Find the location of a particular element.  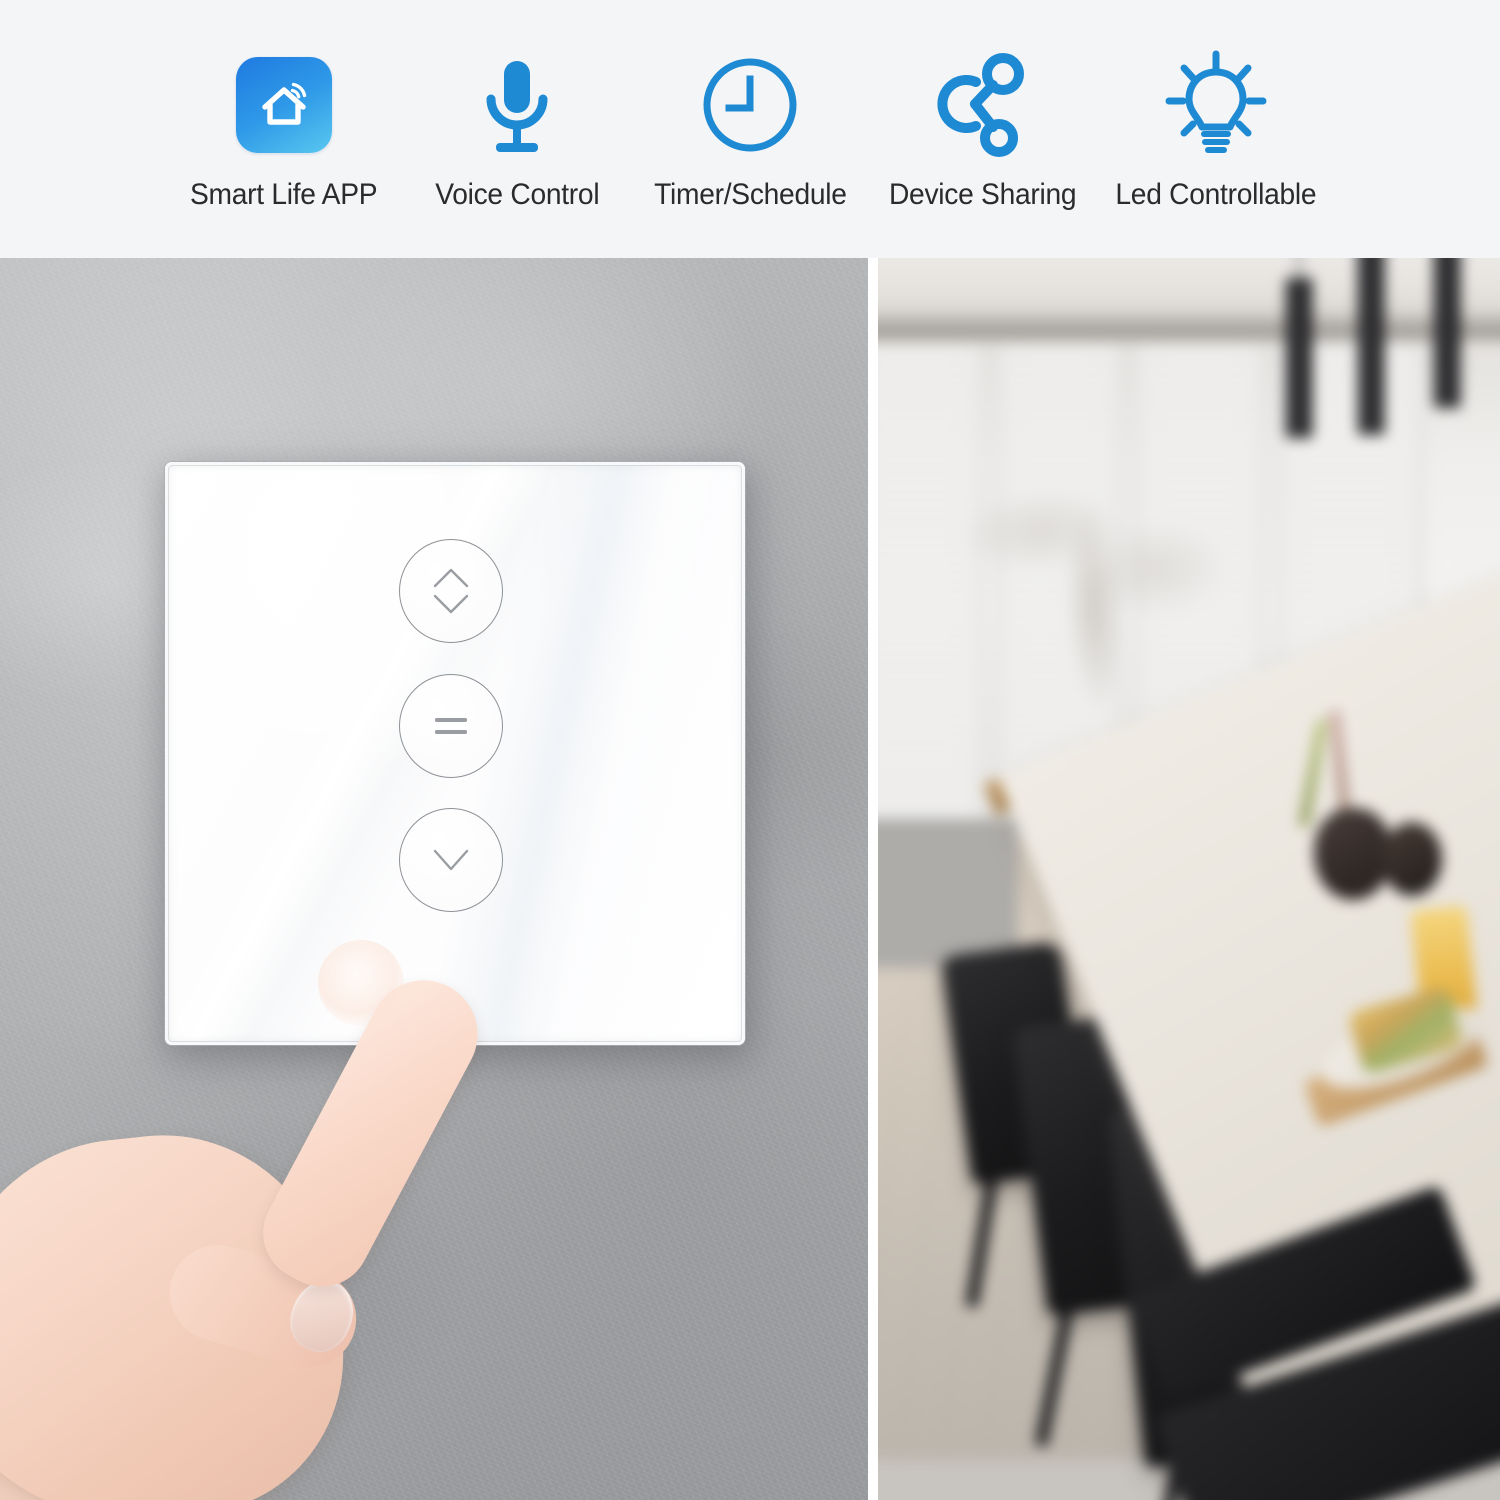

feature-item-led-controllable: Led Controllable is located at coordinates (1216, 127).